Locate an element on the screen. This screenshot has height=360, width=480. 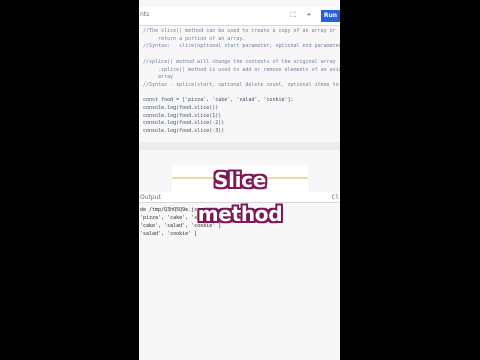
code-line: console.log(food.slice(-3)) is located at coordinates (184, 131).